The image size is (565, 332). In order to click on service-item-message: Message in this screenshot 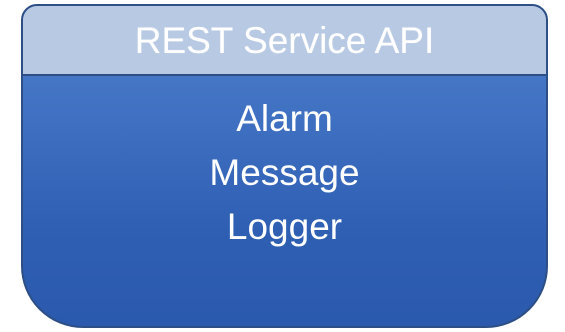, I will do `click(284, 172)`.